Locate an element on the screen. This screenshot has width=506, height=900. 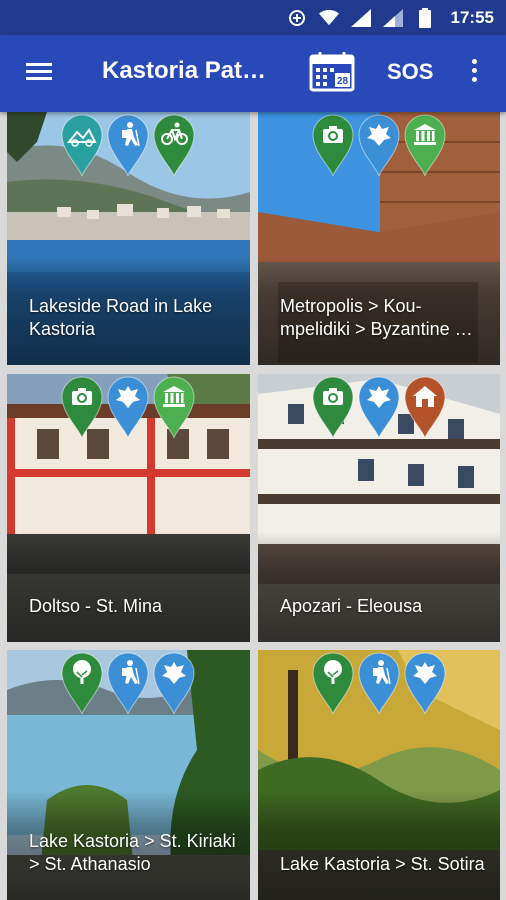
app-bar: Kastoria Pat… 28 SOS is located at coordinates (253, 73).